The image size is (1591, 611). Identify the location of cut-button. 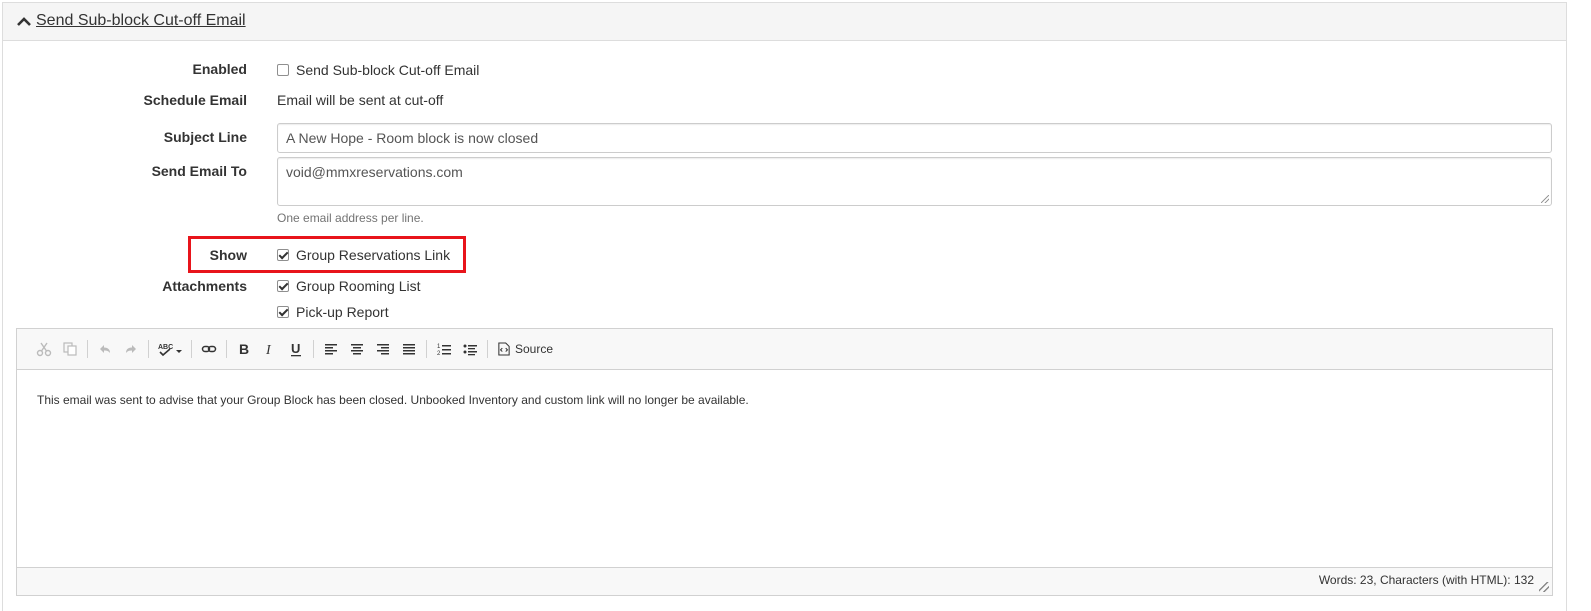
(44, 349).